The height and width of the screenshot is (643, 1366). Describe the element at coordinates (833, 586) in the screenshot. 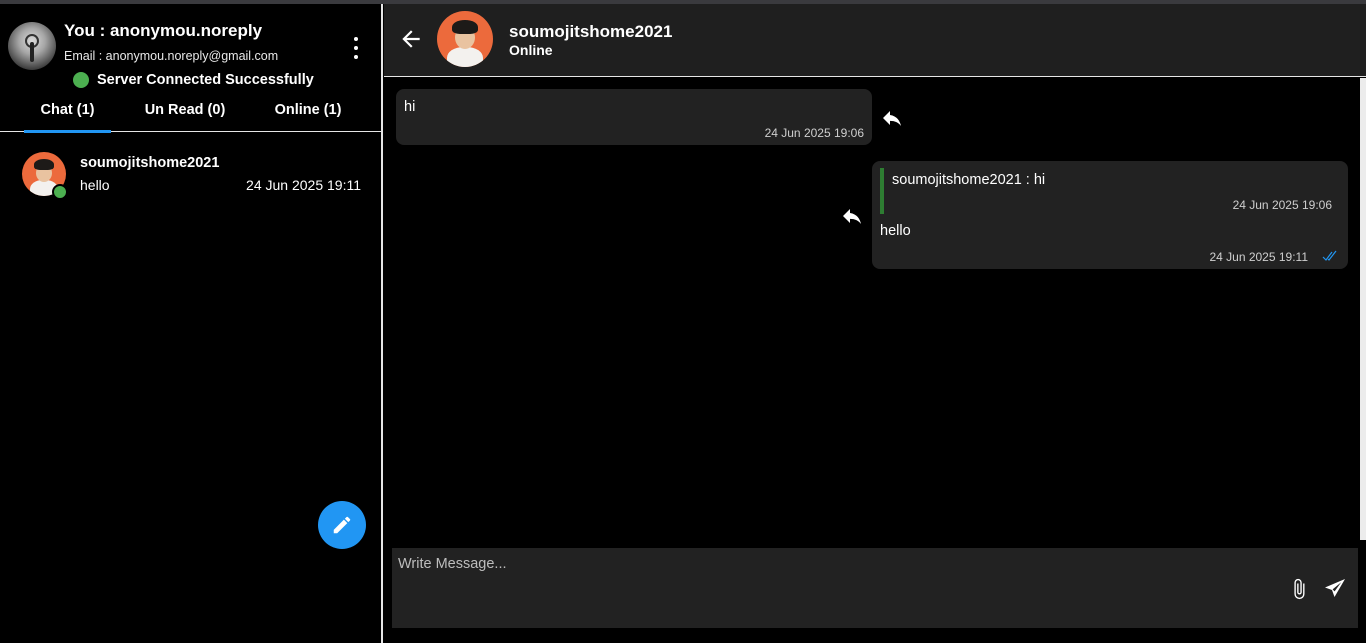

I see `message-input` at that location.